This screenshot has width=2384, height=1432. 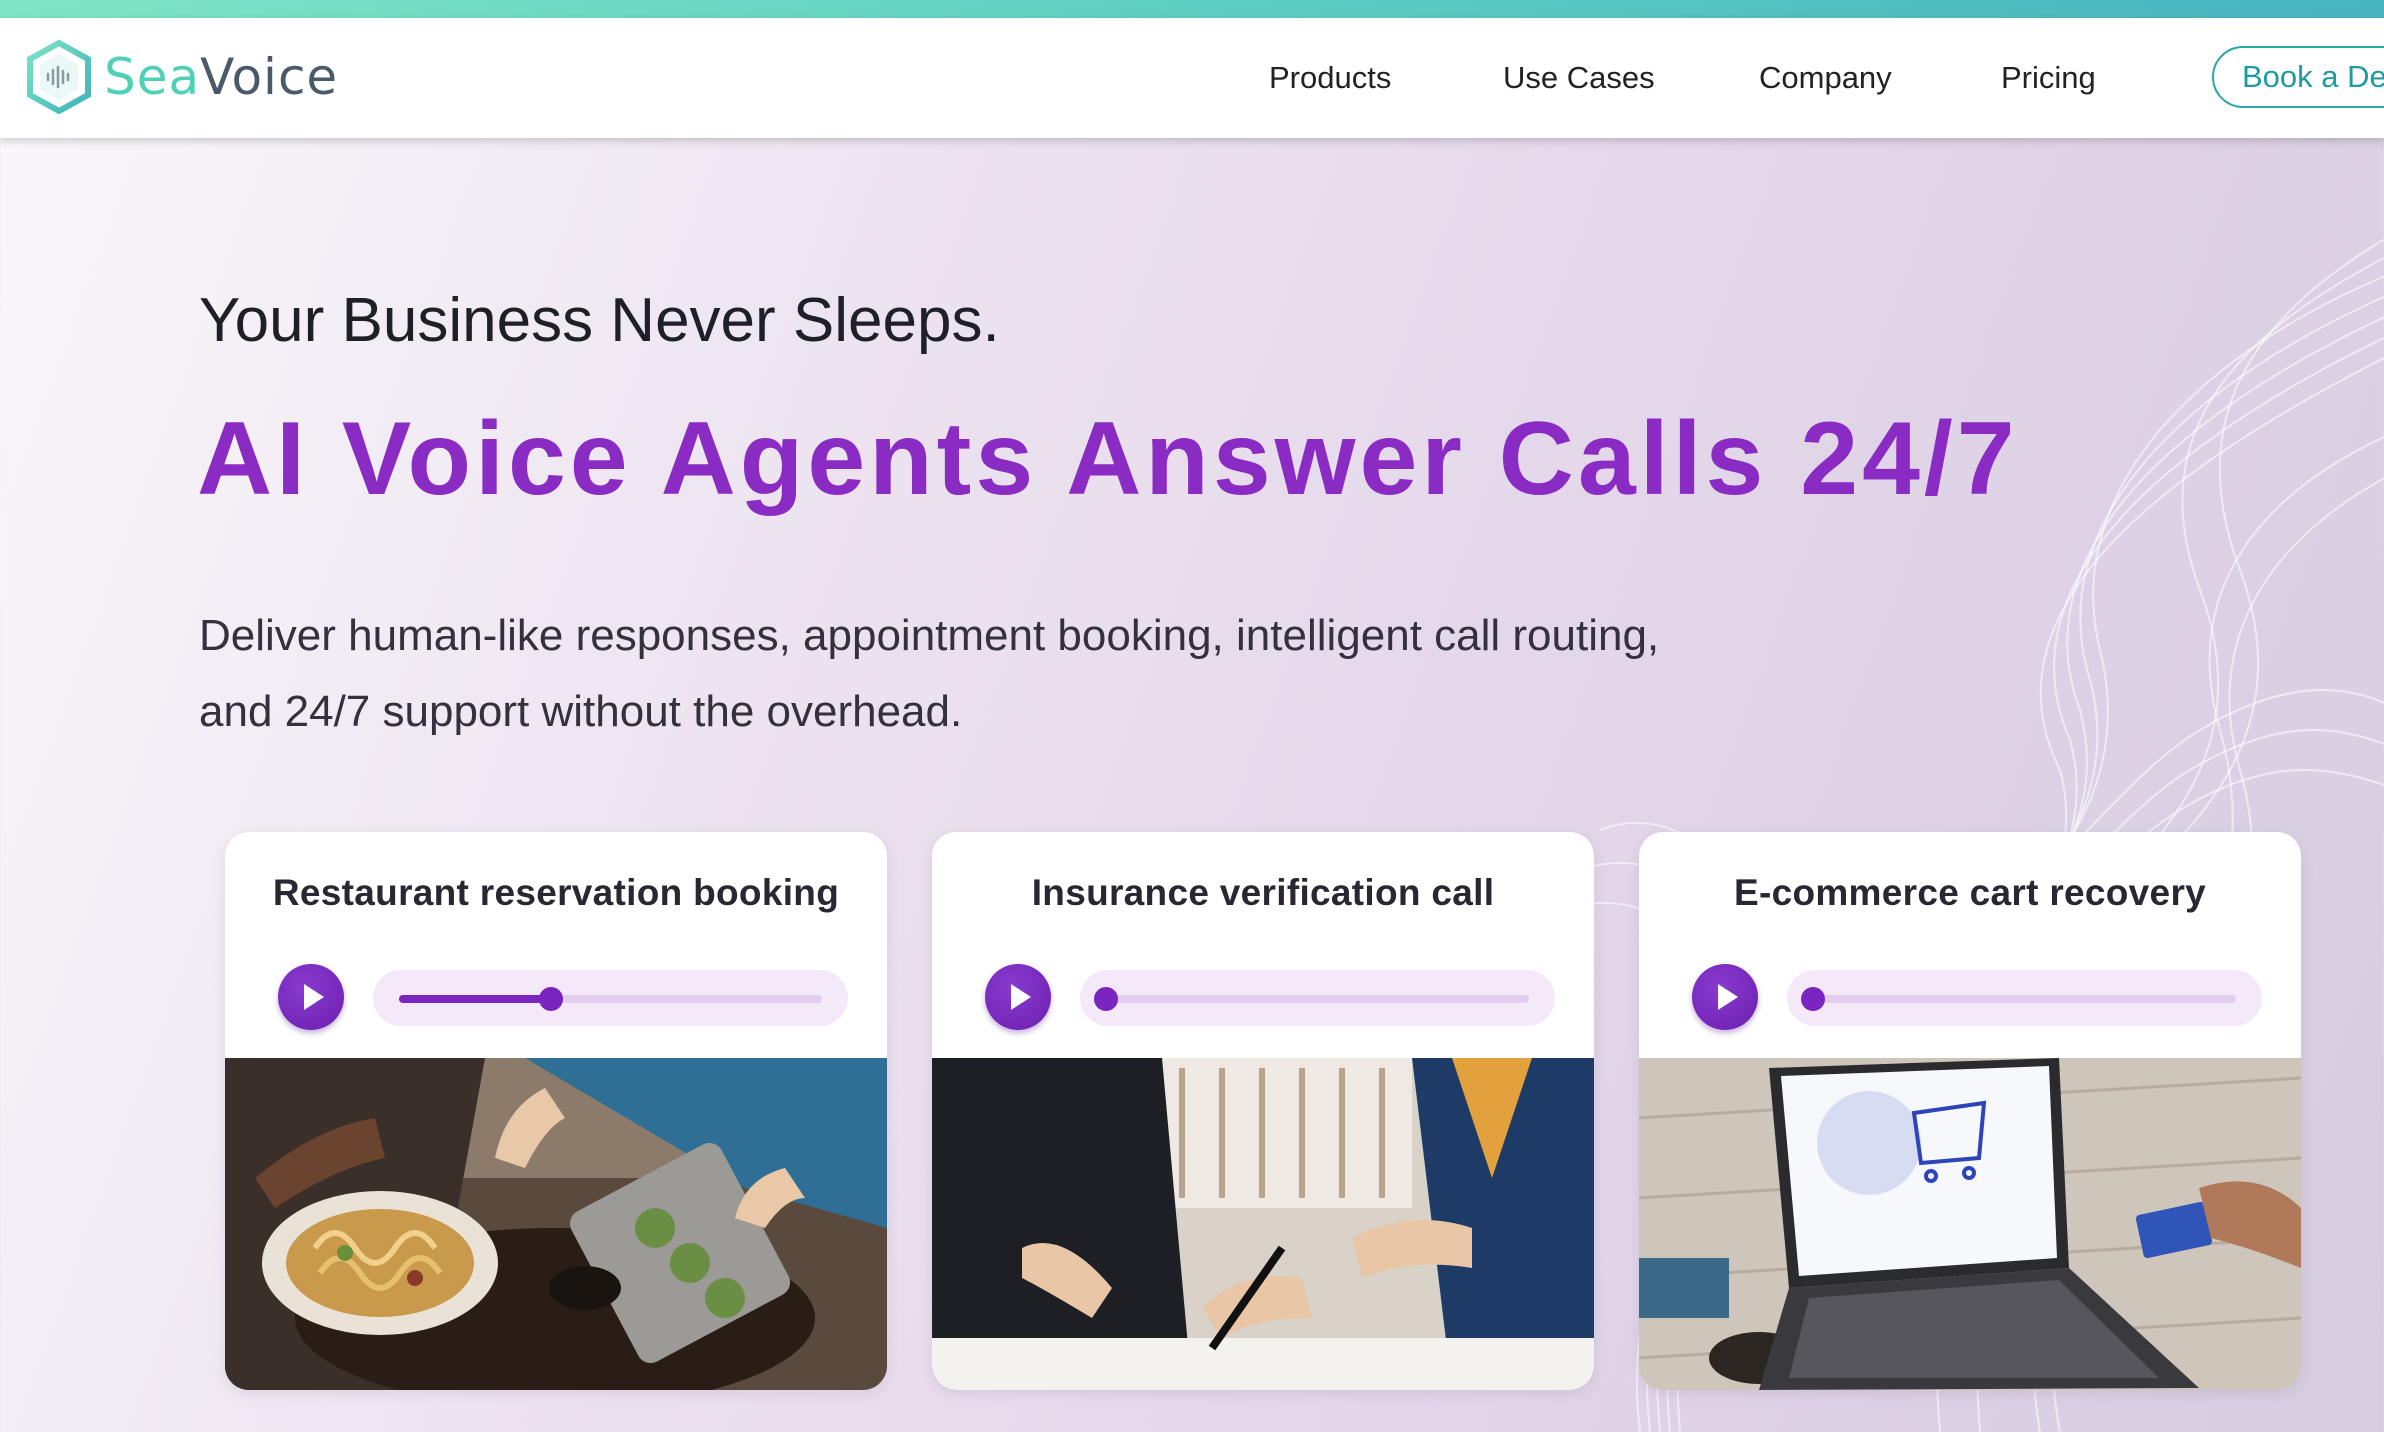 I want to click on book-demo-button: Book a Demo, so click(x=2298, y=77).